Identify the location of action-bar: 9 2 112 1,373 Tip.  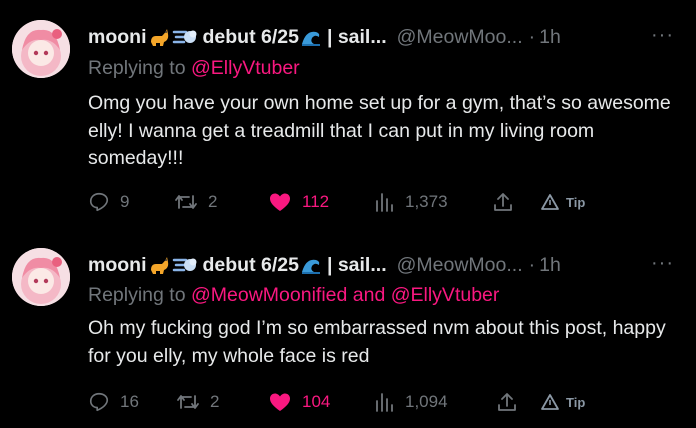
(368, 202).